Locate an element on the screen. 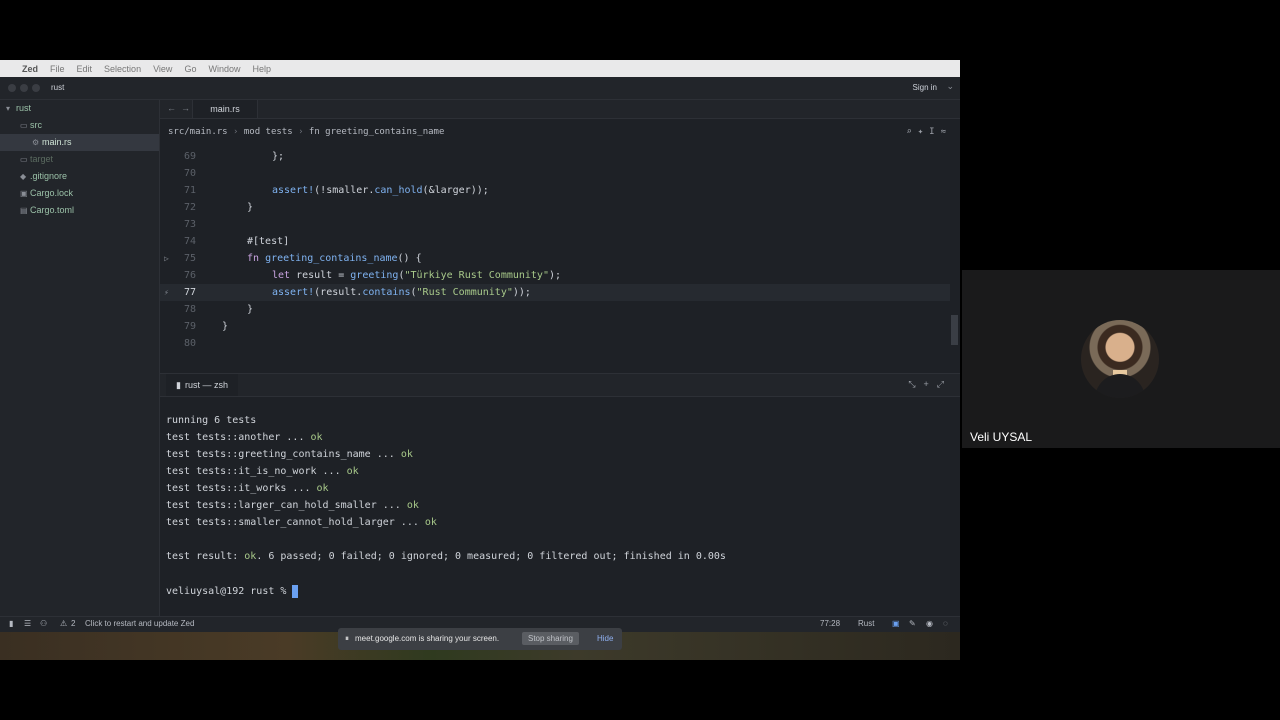  editor-scrollbar is located at coordinates (954, 330).